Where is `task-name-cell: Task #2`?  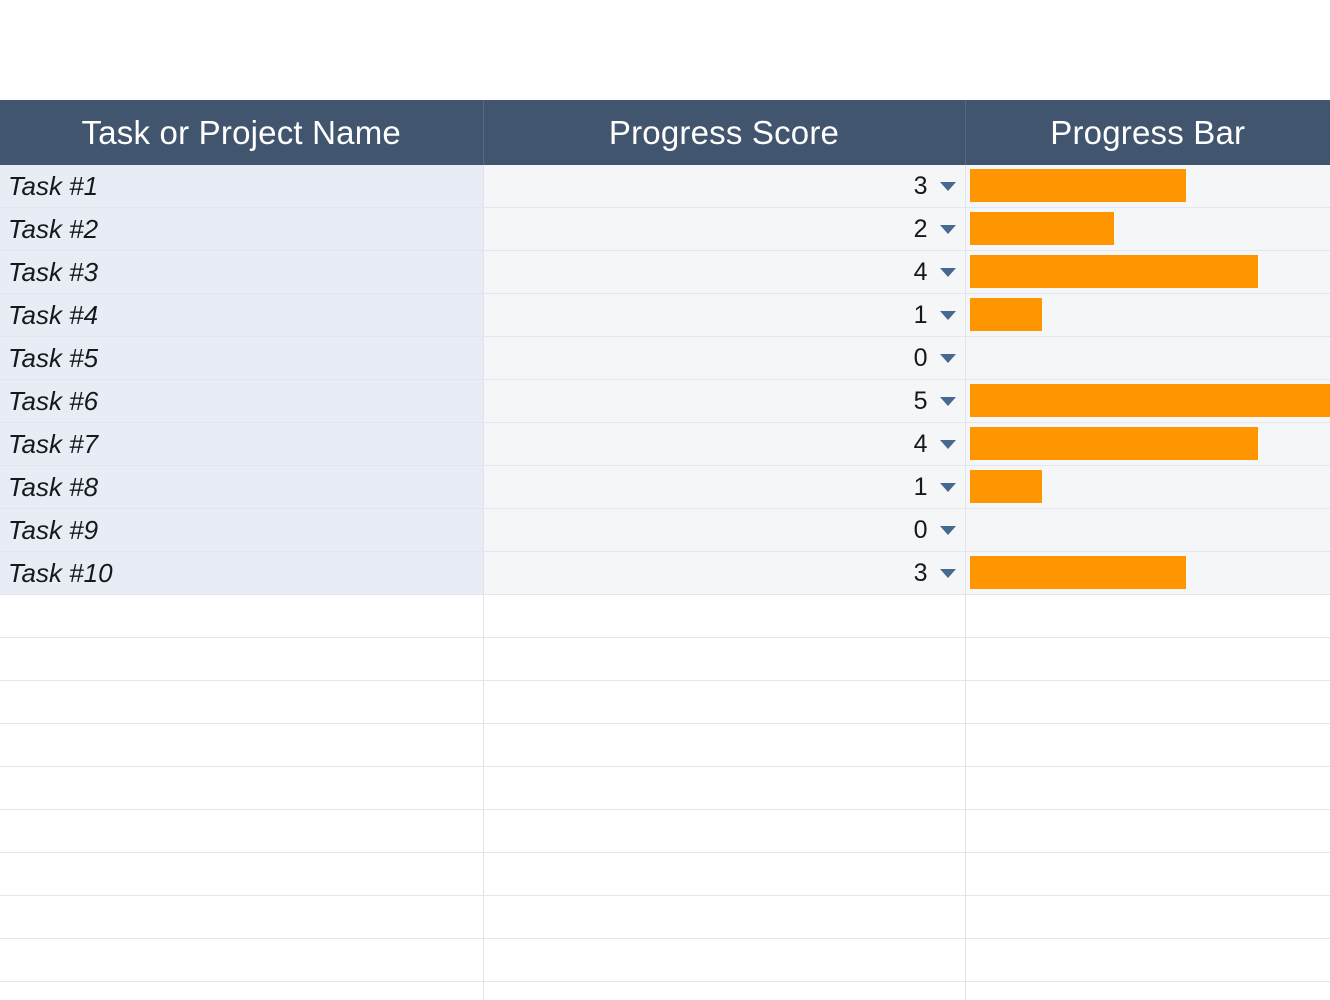 task-name-cell: Task #2 is located at coordinates (242, 229).